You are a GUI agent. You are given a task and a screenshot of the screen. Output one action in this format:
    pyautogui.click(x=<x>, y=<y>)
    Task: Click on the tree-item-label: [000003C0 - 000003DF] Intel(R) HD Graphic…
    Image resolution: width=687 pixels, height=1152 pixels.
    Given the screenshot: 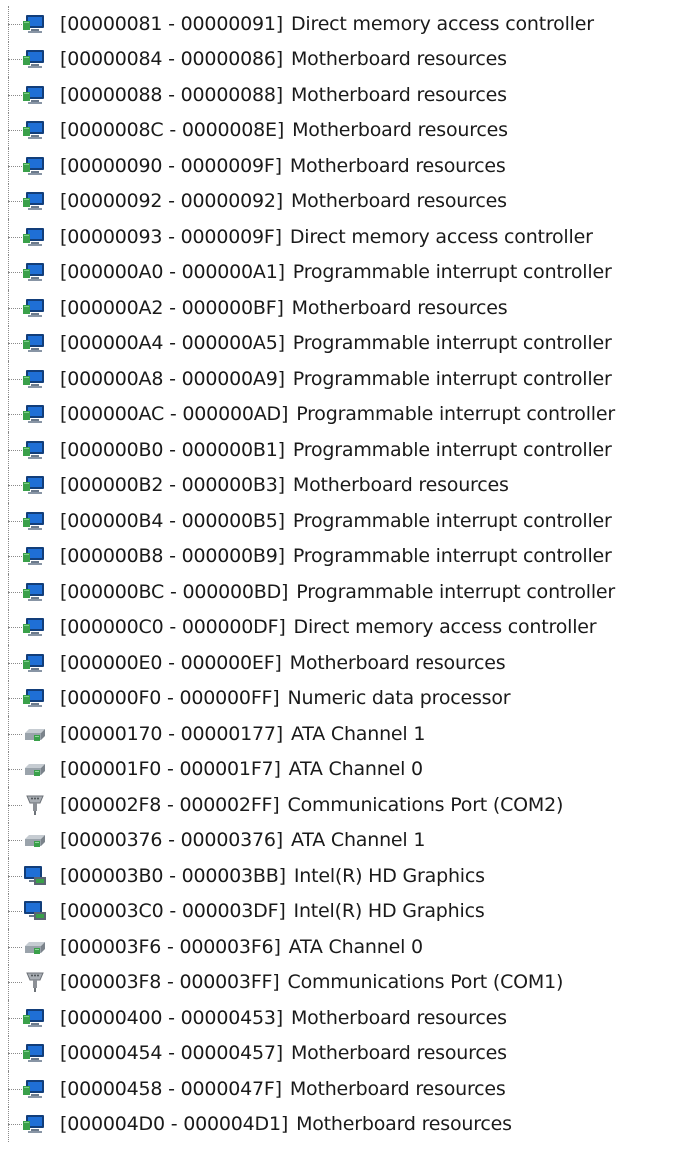 What is the action you would take?
    pyautogui.click(x=272, y=911)
    